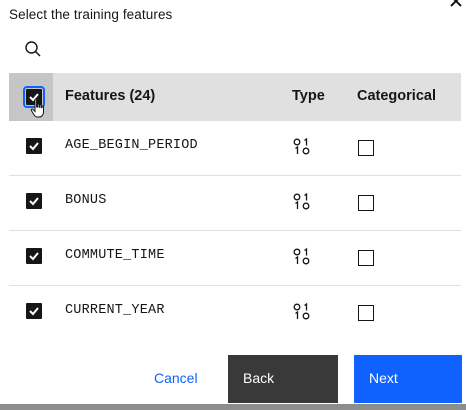 The width and height of the screenshot is (466, 410). What do you see at coordinates (456, 4) in the screenshot?
I see `close-icon` at bounding box center [456, 4].